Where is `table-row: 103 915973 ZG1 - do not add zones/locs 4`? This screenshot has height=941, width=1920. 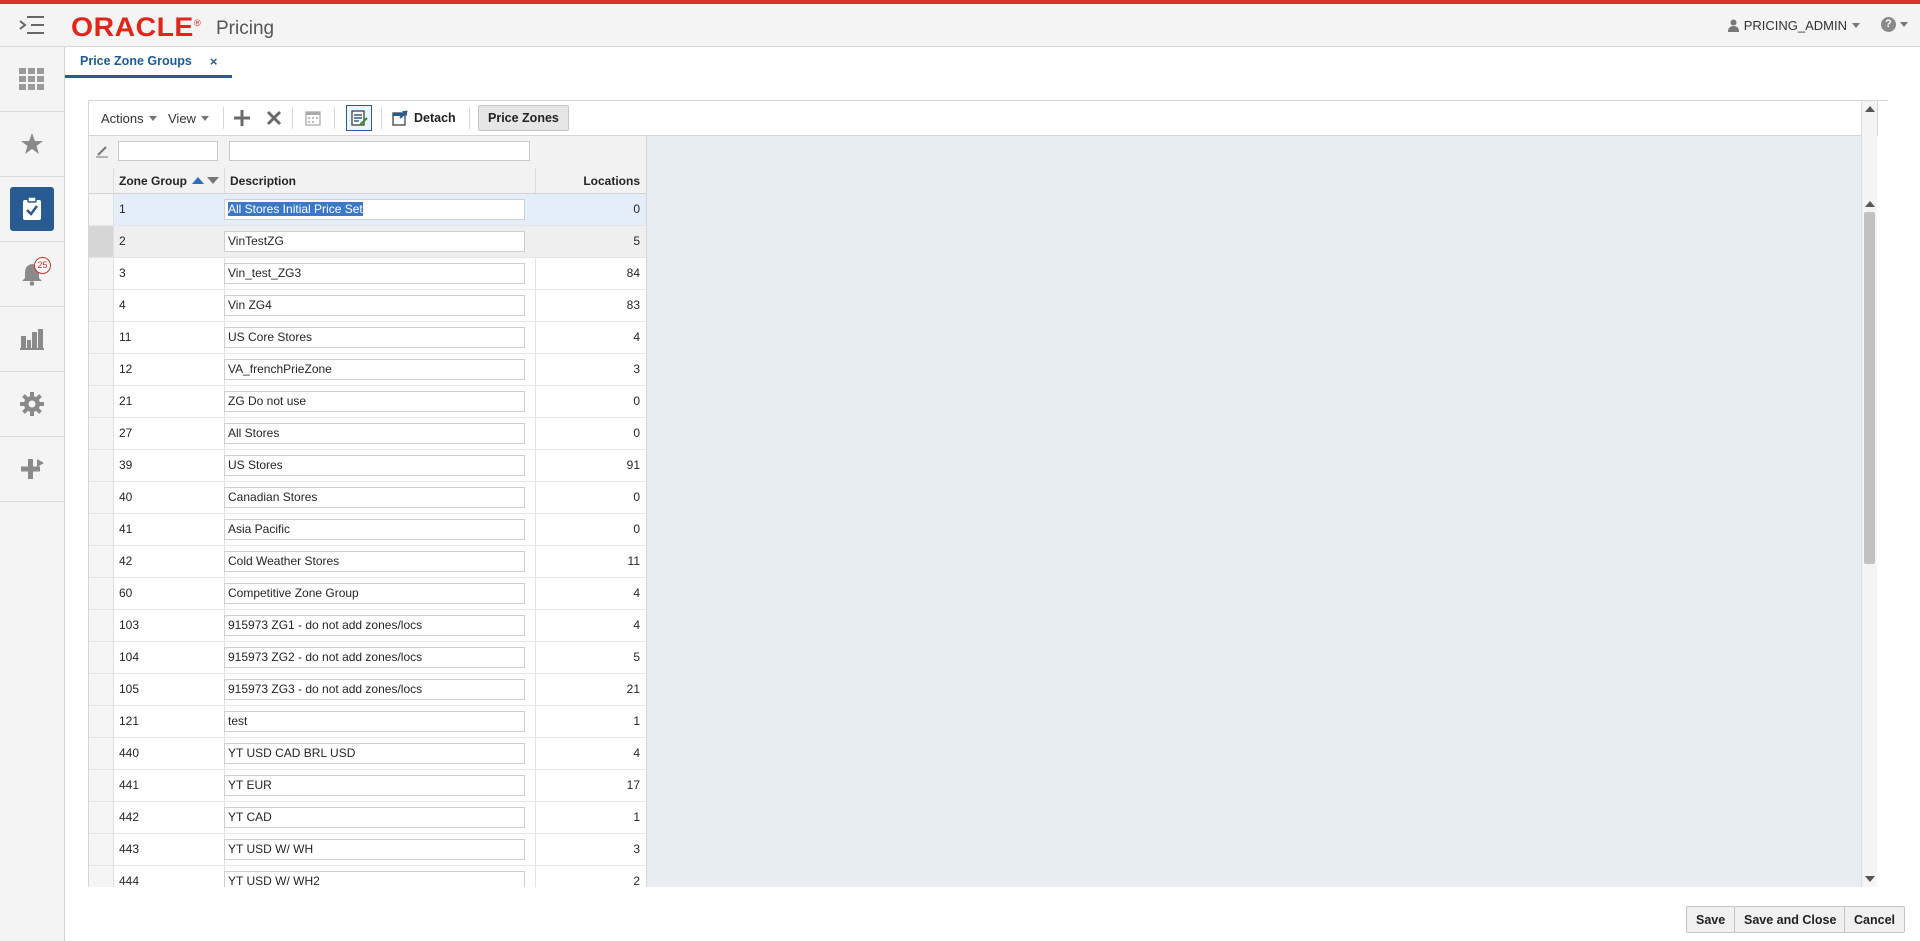
table-row: 103 915973 ZG1 - do not add zones/locs 4 is located at coordinates (367, 626).